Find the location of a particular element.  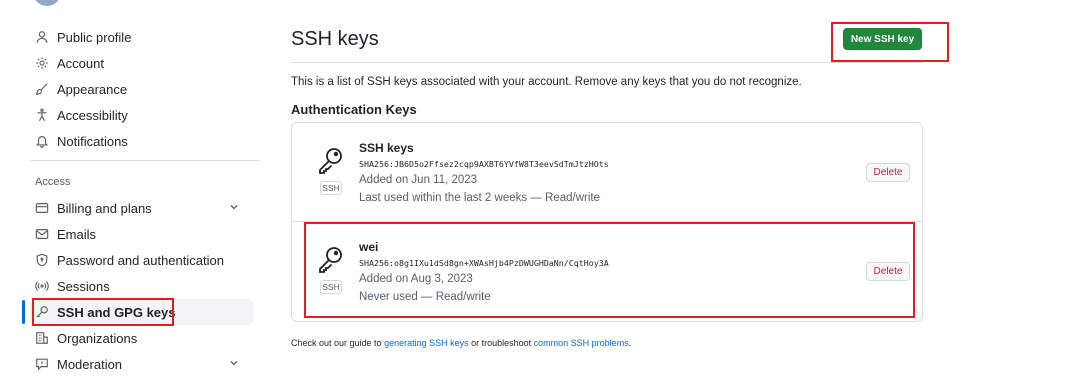

active-indicator is located at coordinates (23, 312).